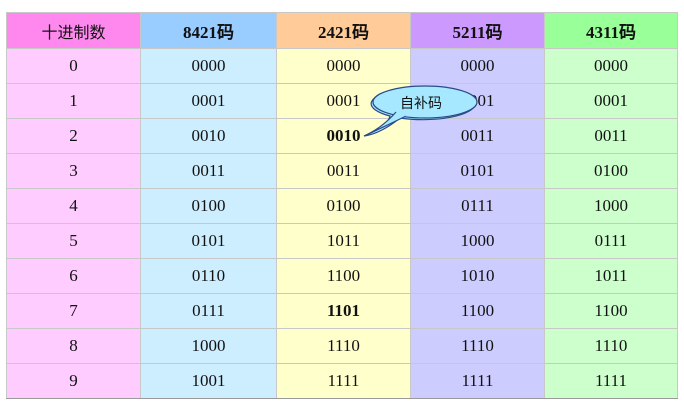 The width and height of the screenshot is (684, 413). What do you see at coordinates (611, 30) in the screenshot?
I see `header-4311: 4311码` at bounding box center [611, 30].